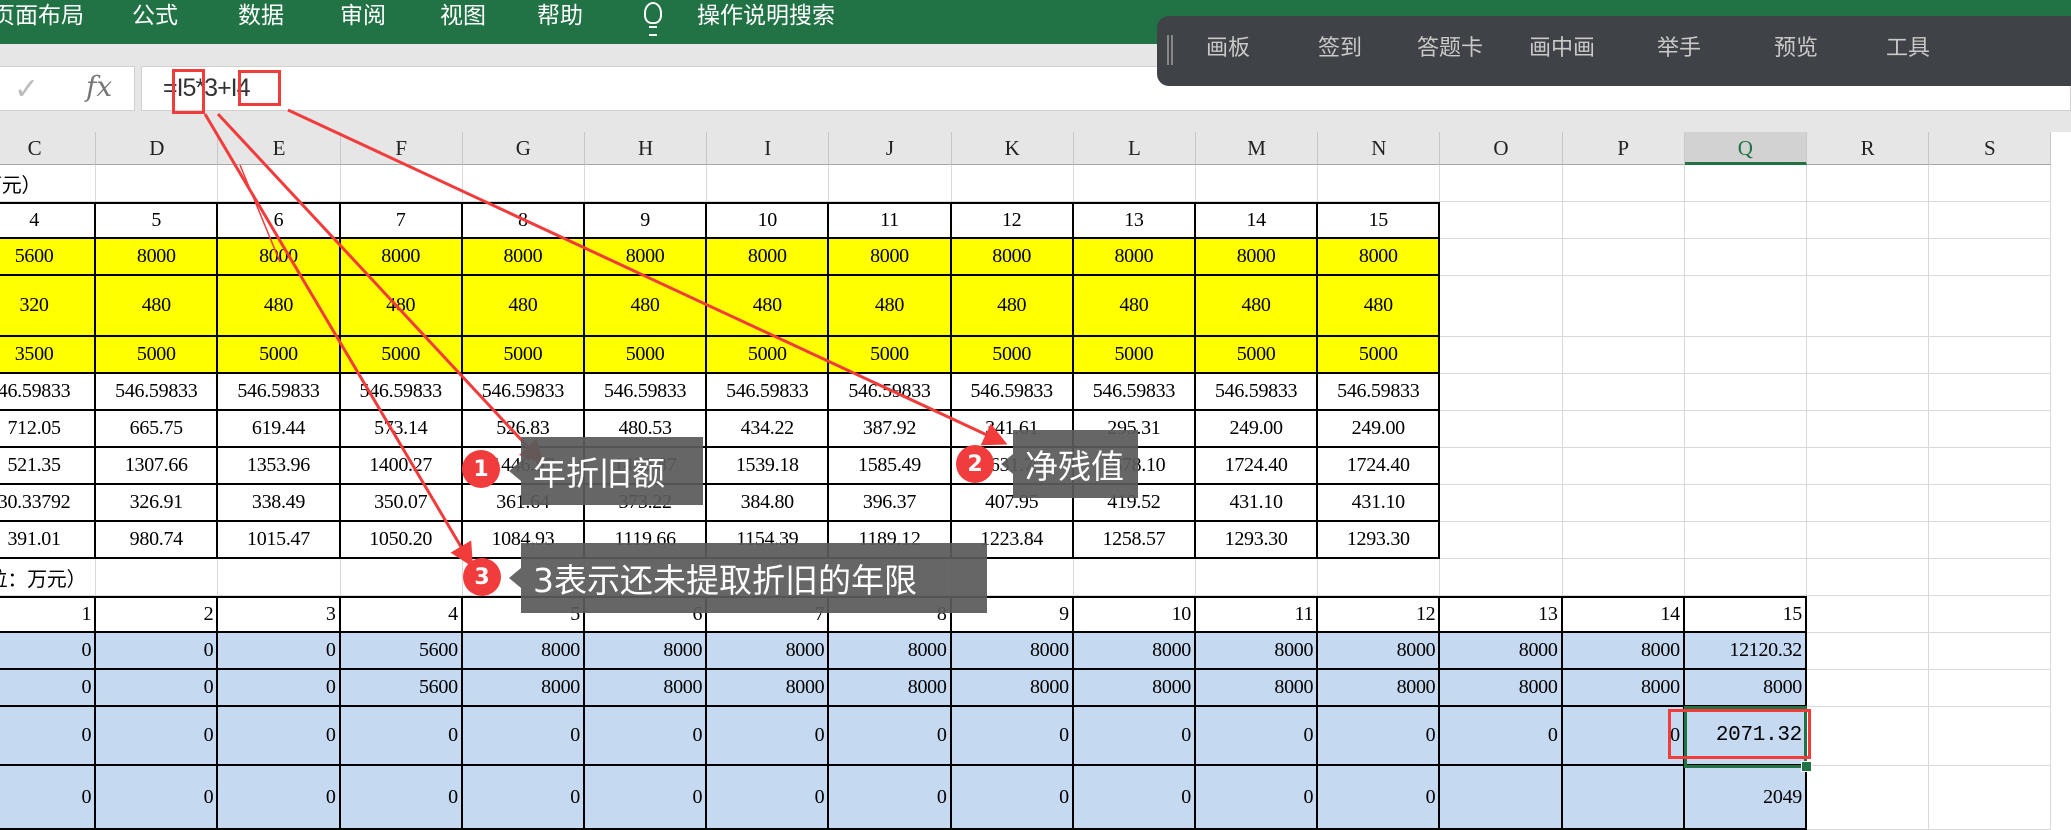  Describe the element at coordinates (1134, 577) in the screenshot. I see `cell-l-row` at that location.